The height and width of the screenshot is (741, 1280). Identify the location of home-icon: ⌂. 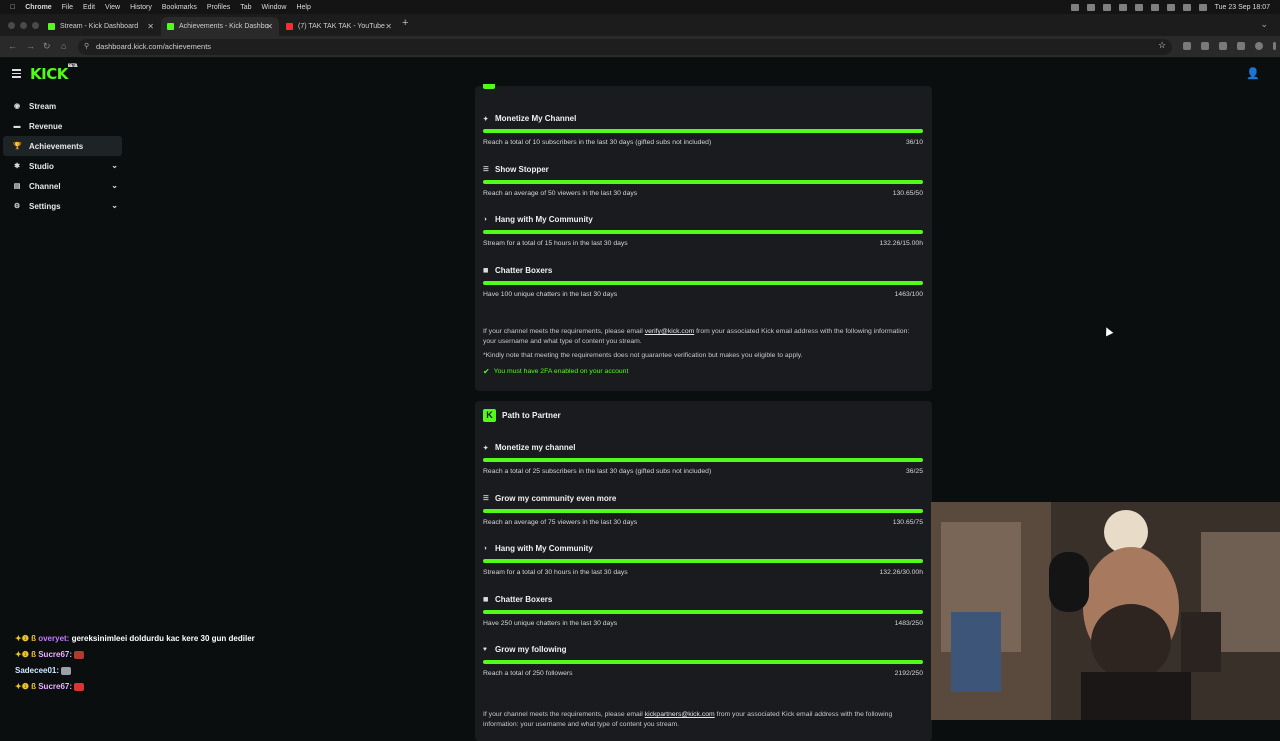
(63, 46).